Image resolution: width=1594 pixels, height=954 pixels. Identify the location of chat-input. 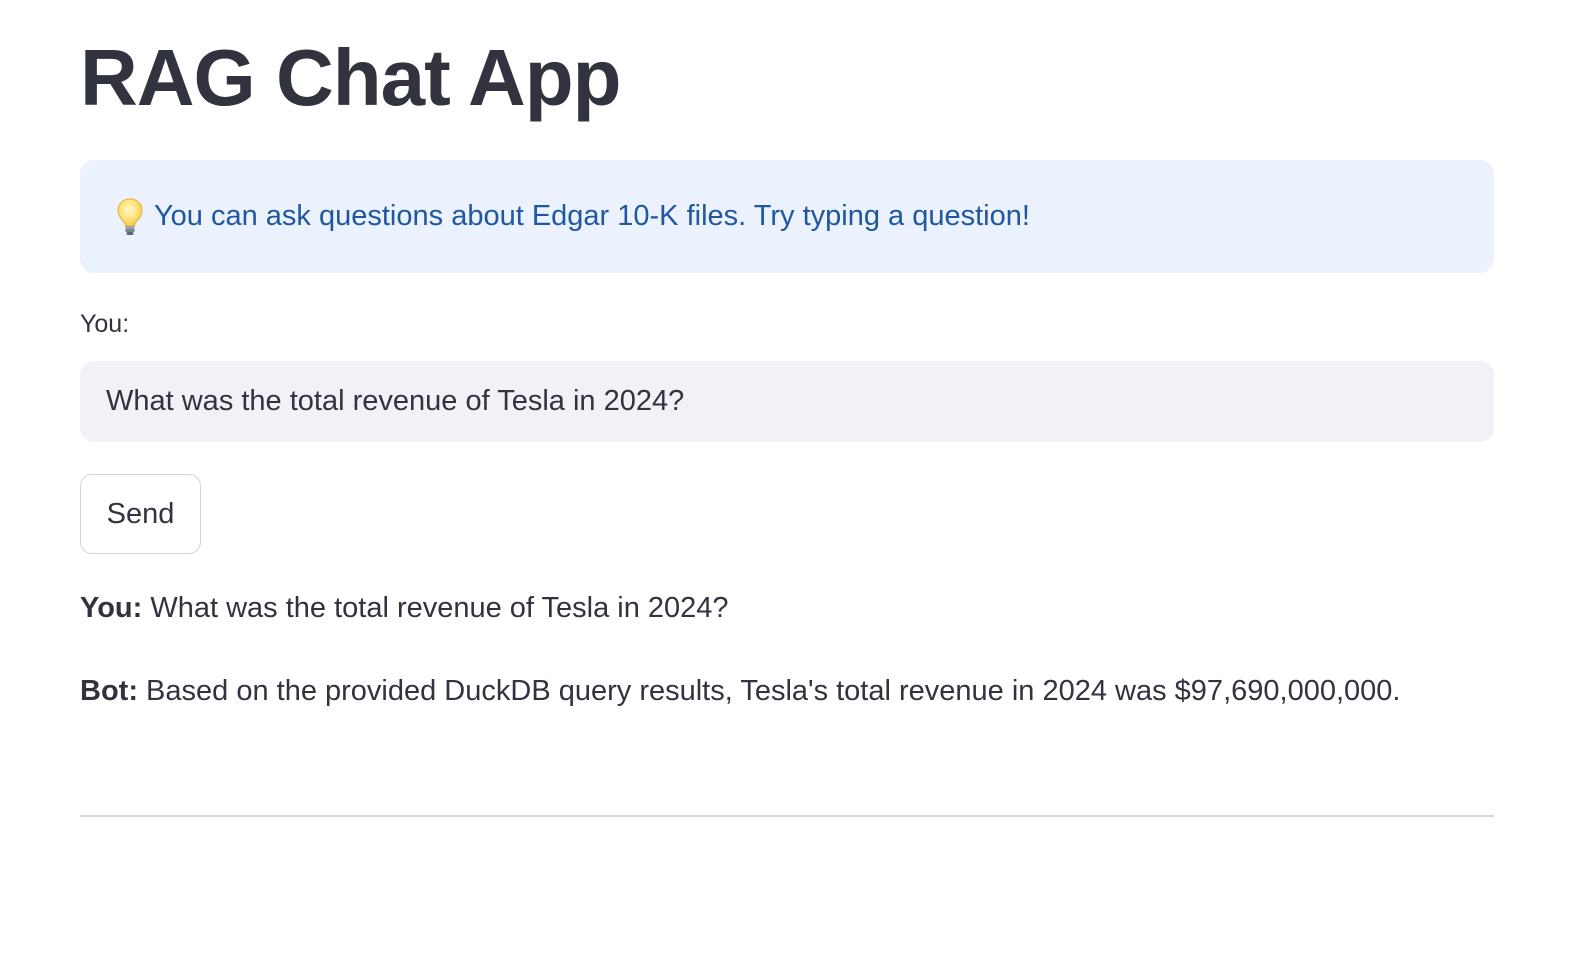
(787, 401).